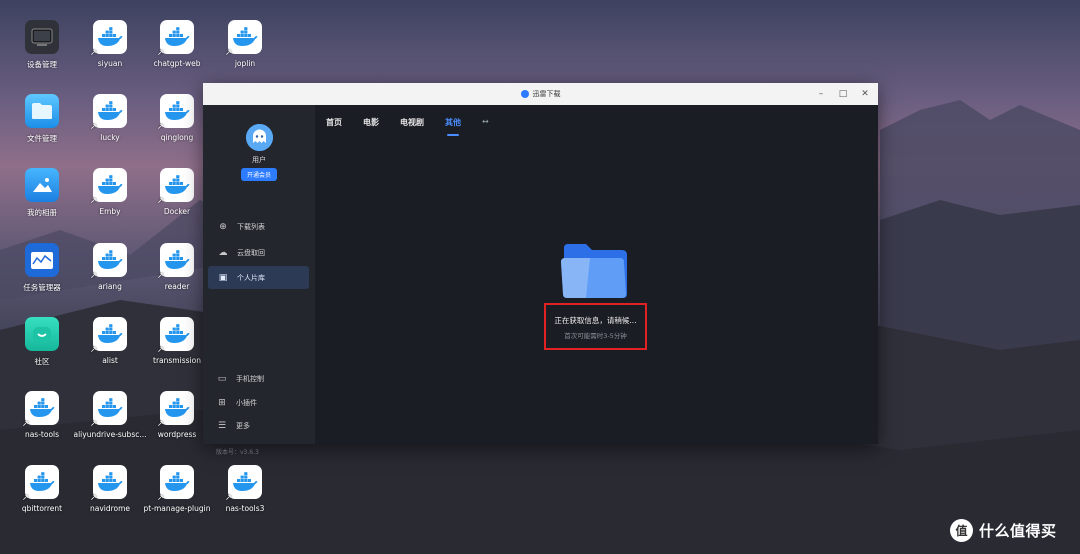 The width and height of the screenshot is (1080, 554). I want to click on desktop-icon-label: siyuan, so click(110, 63).